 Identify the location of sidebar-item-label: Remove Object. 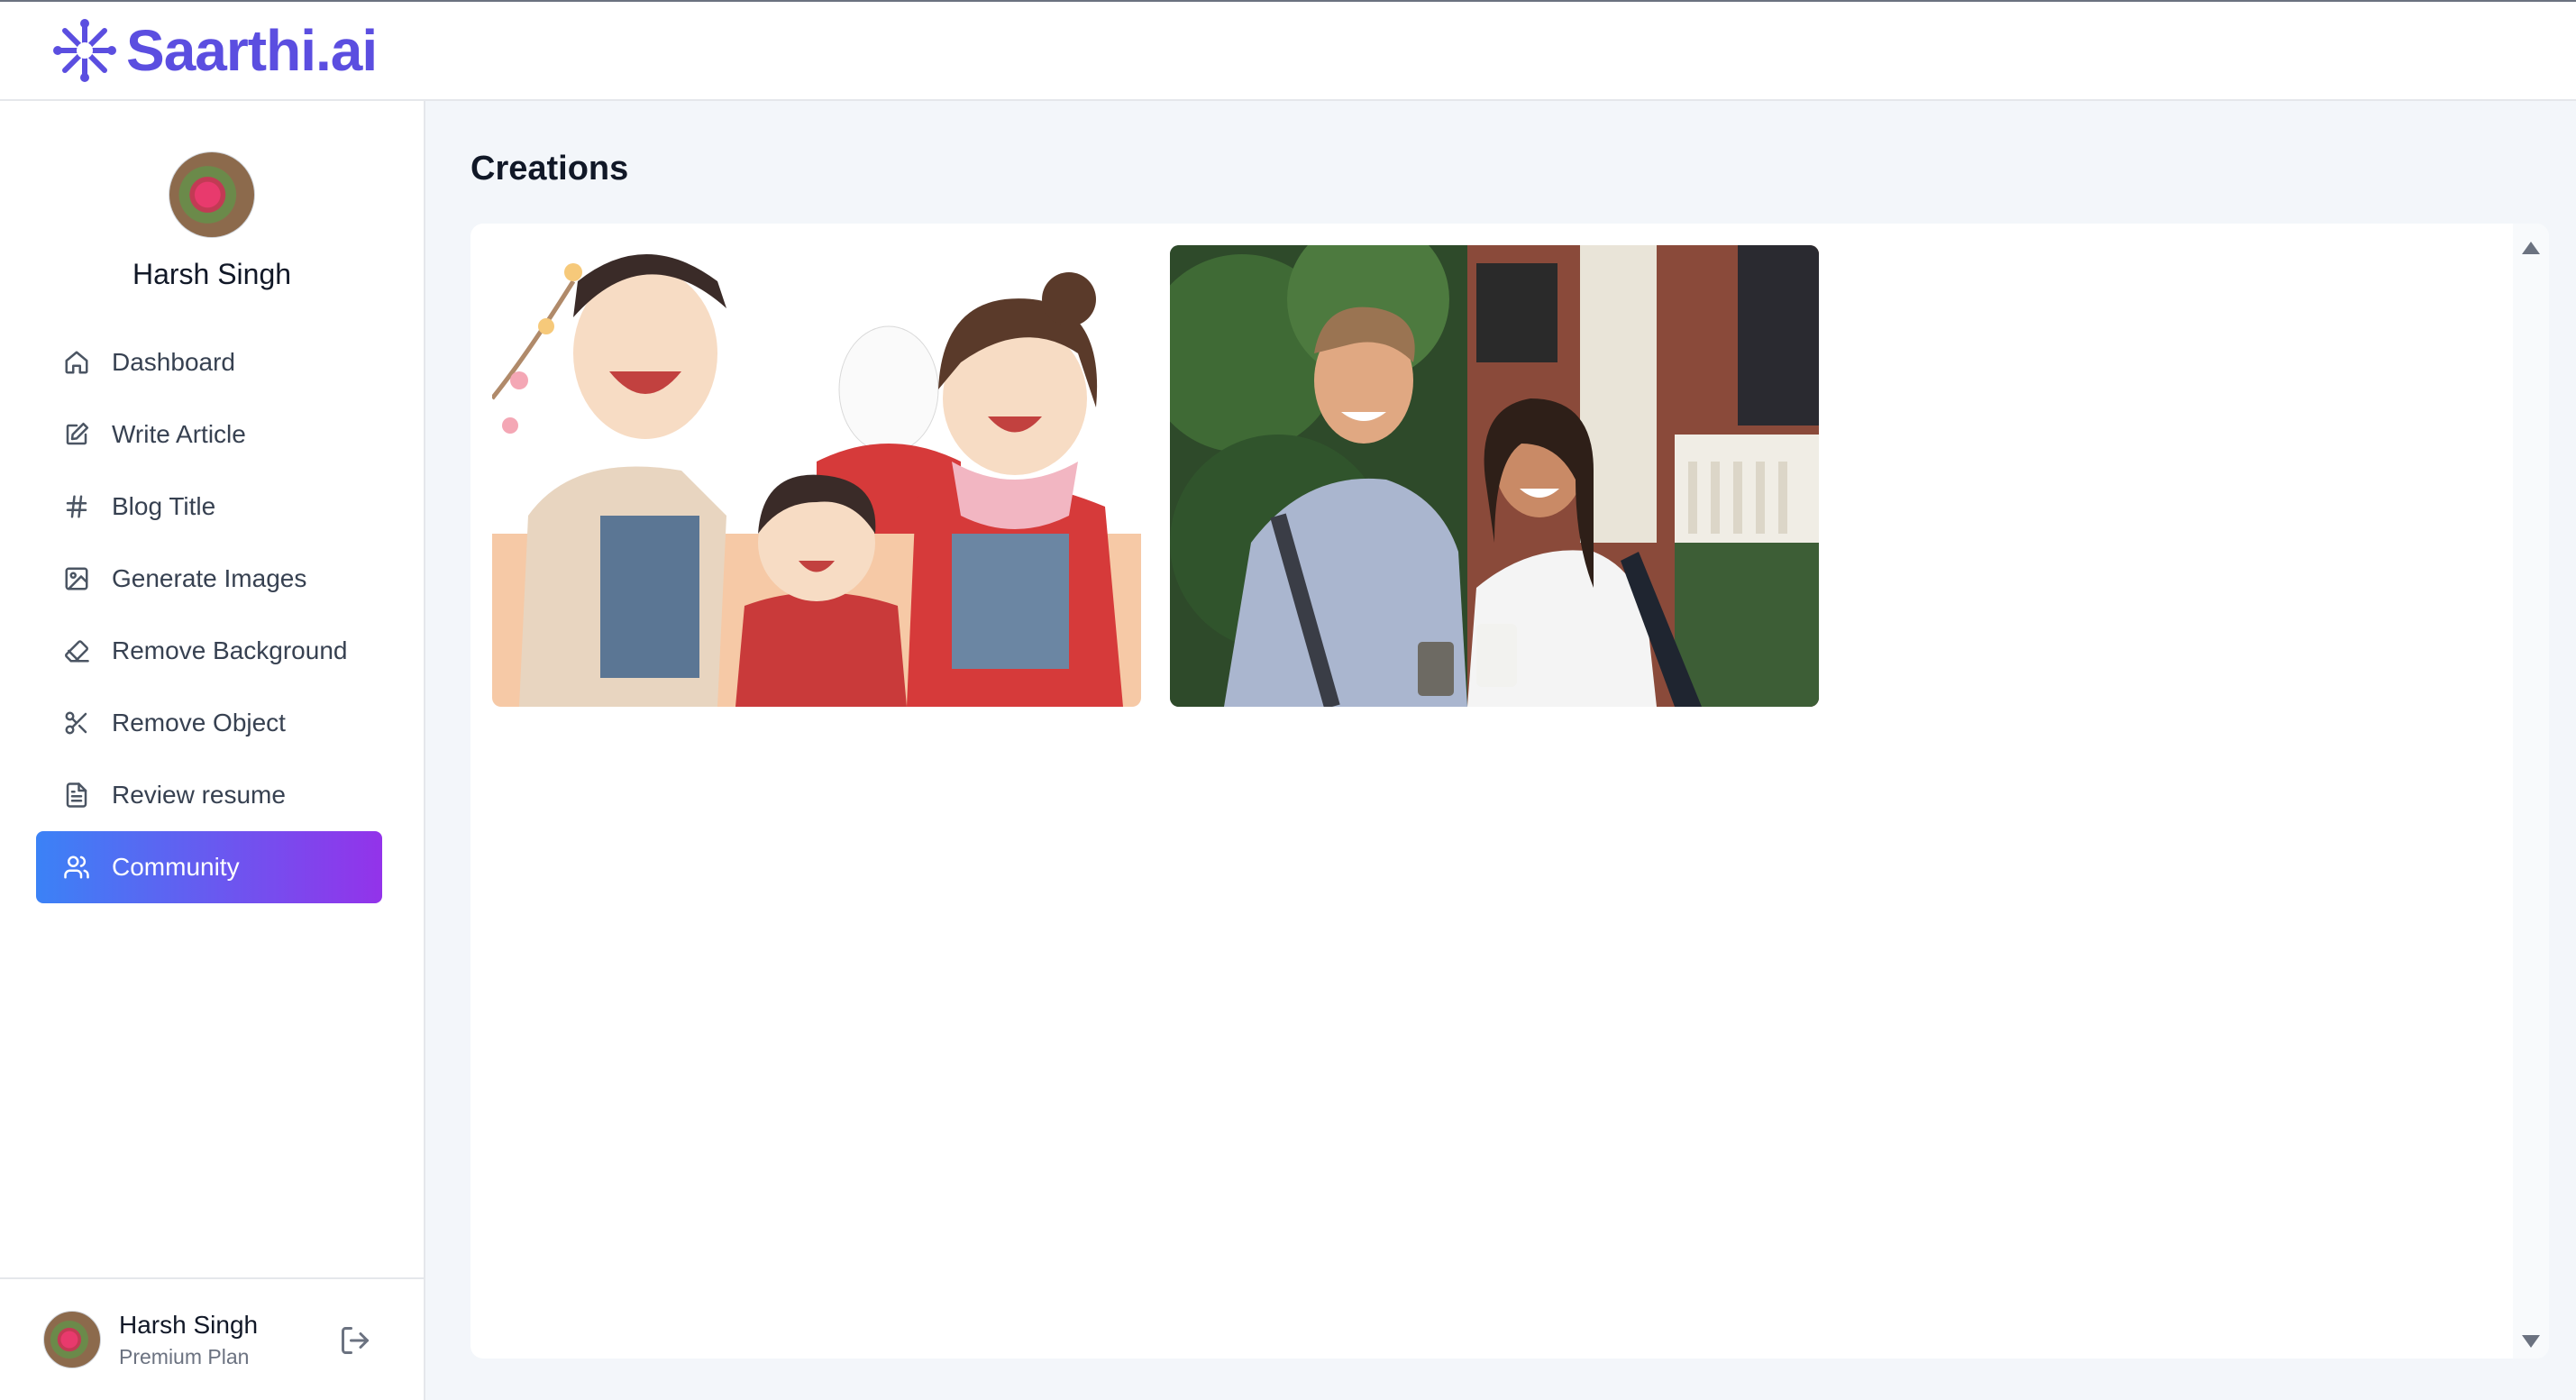
(199, 723).